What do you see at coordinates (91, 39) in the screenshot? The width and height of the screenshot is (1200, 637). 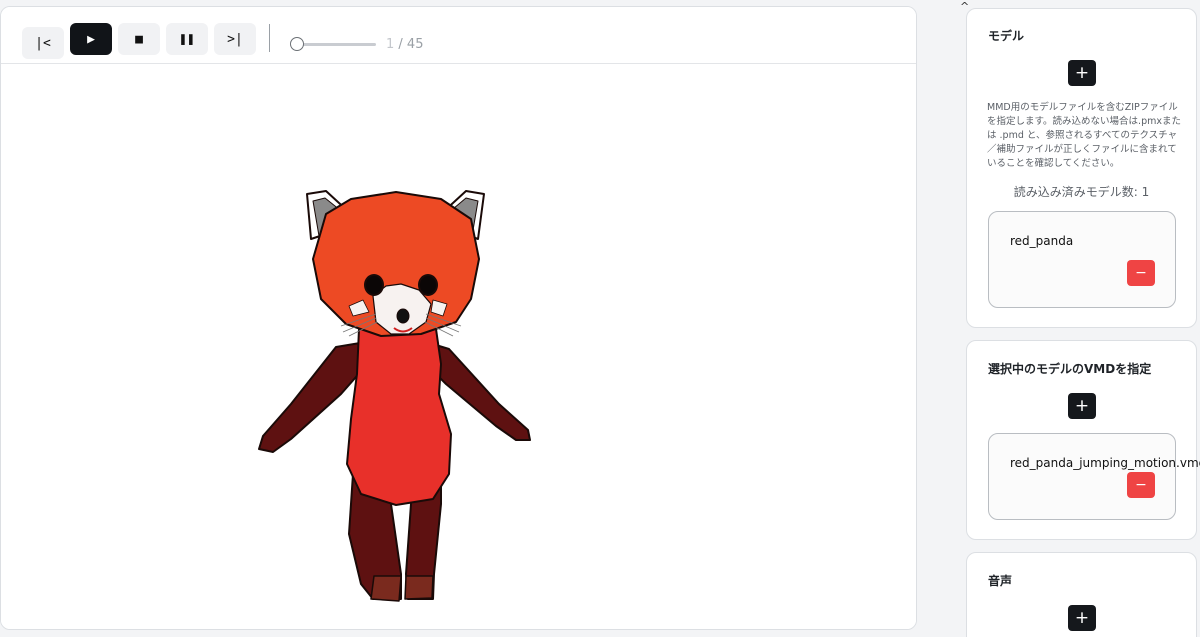 I see `play-button: ▶` at bounding box center [91, 39].